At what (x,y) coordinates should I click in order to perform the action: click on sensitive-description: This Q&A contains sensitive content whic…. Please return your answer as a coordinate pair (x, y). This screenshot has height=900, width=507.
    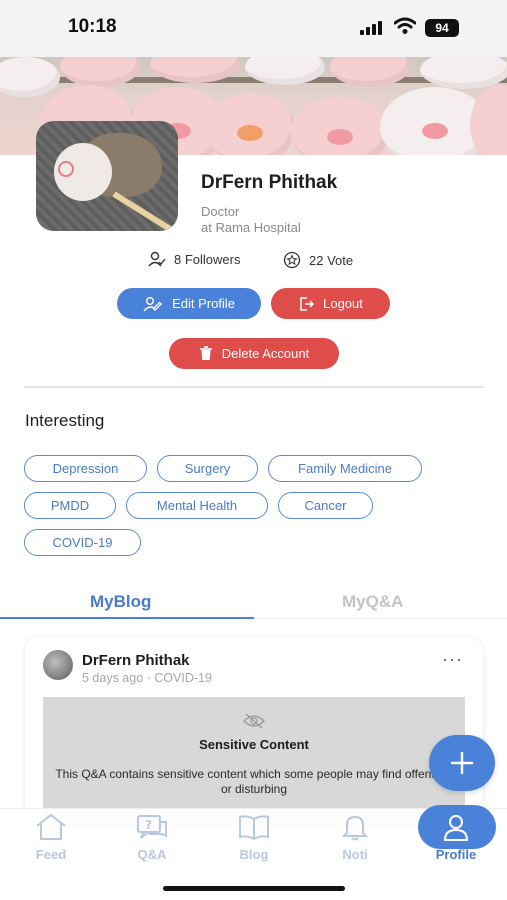
    Looking at the image, I should click on (254, 781).